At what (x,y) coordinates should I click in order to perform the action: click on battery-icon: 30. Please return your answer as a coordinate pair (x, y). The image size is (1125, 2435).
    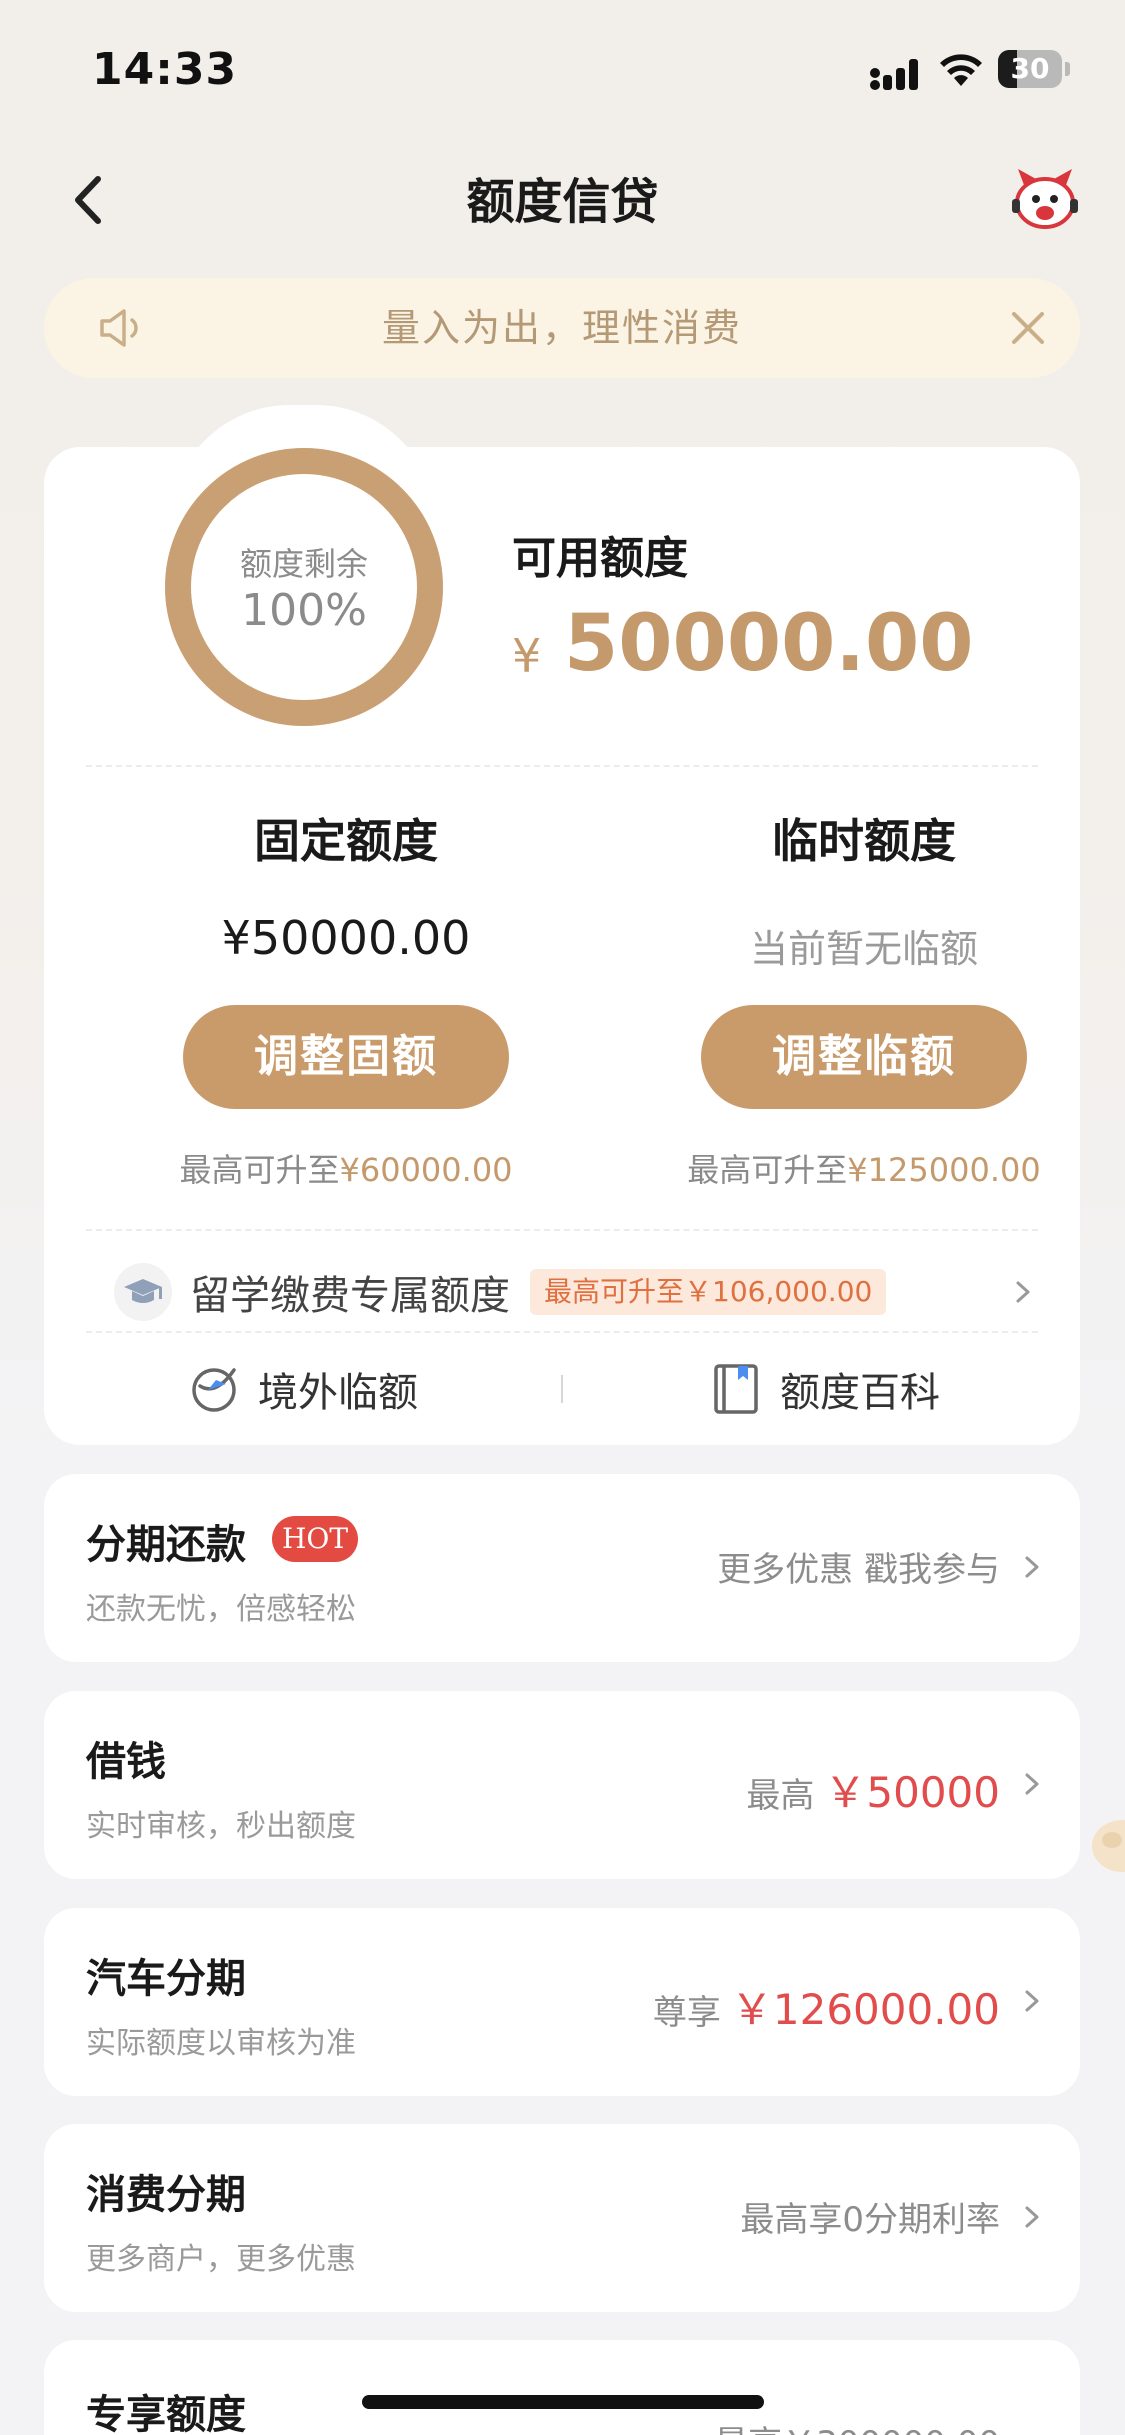
    Looking at the image, I should click on (1034, 69).